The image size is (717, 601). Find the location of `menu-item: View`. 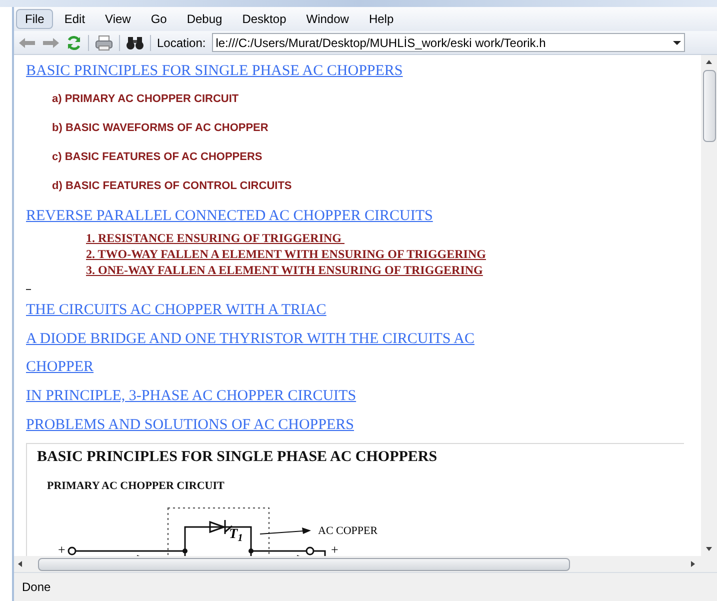

menu-item: View is located at coordinates (118, 19).